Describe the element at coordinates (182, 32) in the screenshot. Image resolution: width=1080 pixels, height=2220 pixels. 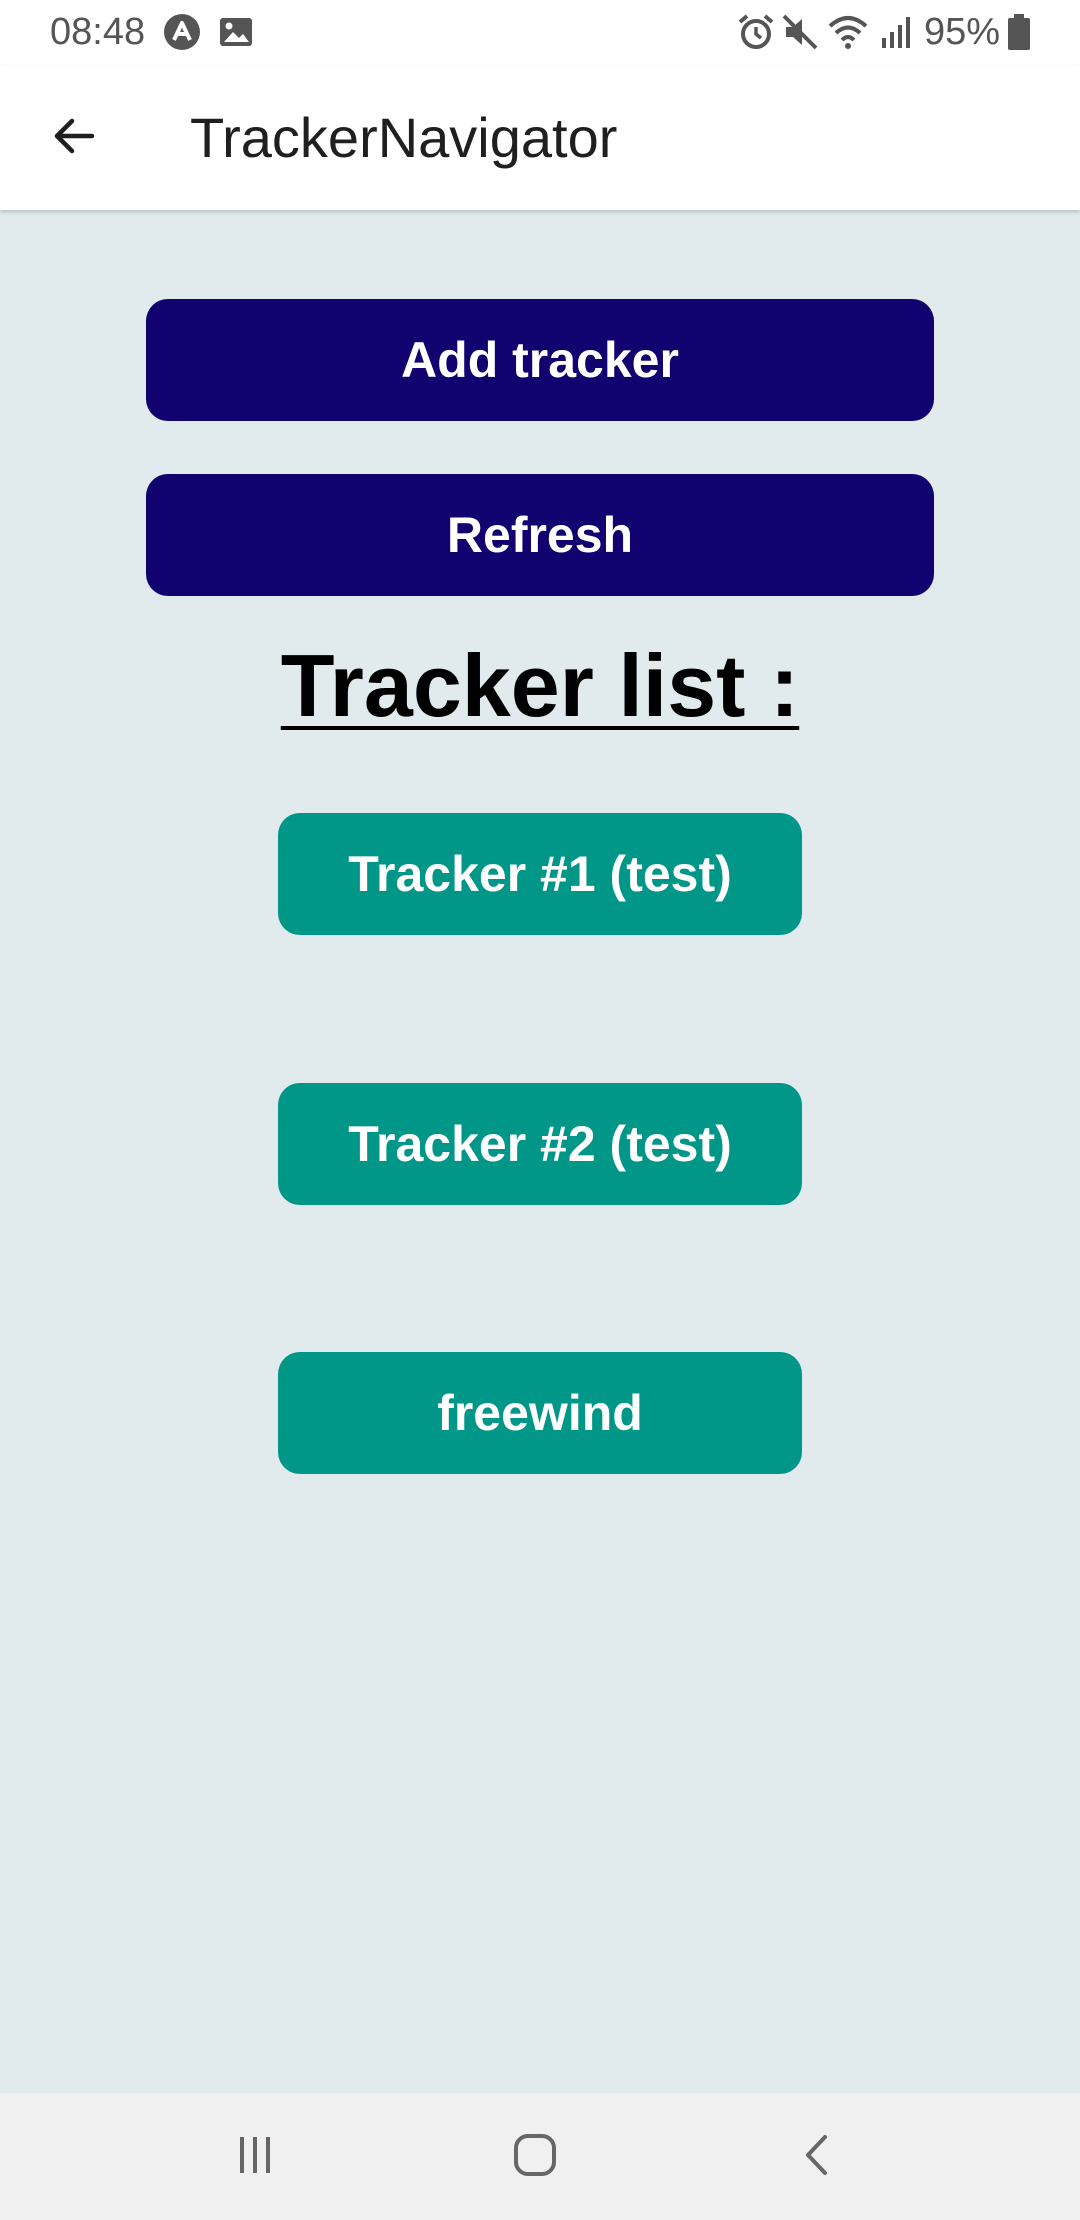
I see `app-notification-icon` at that location.